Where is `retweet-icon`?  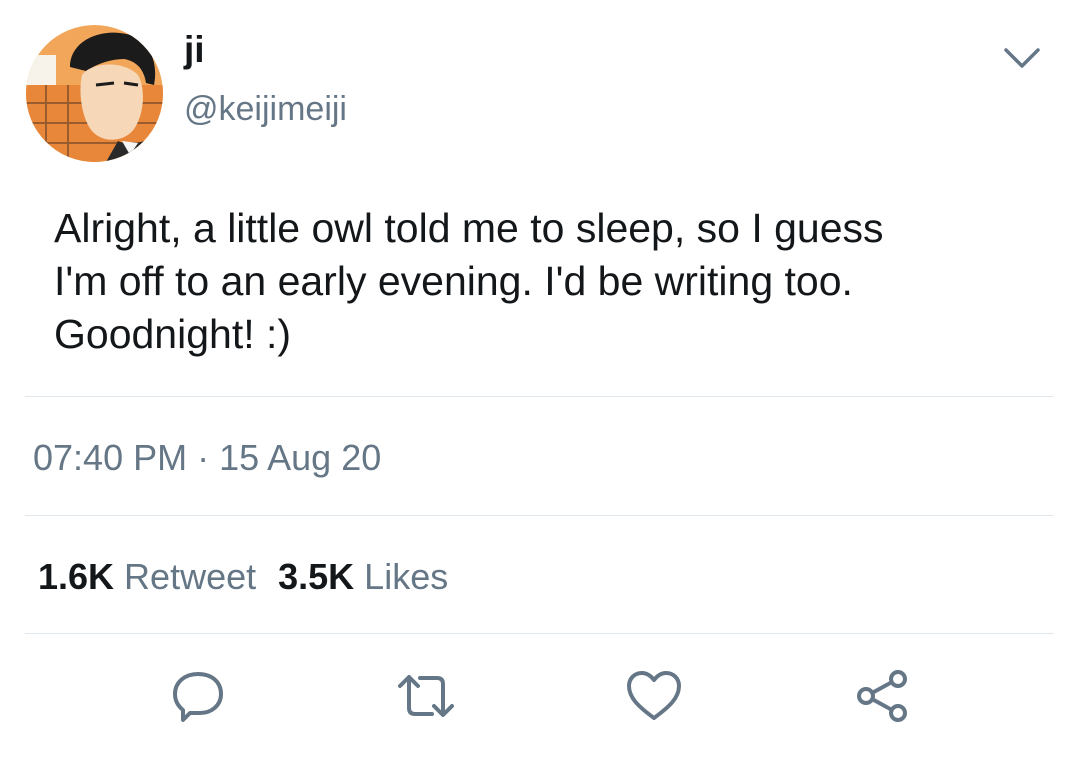 retweet-icon is located at coordinates (426, 698).